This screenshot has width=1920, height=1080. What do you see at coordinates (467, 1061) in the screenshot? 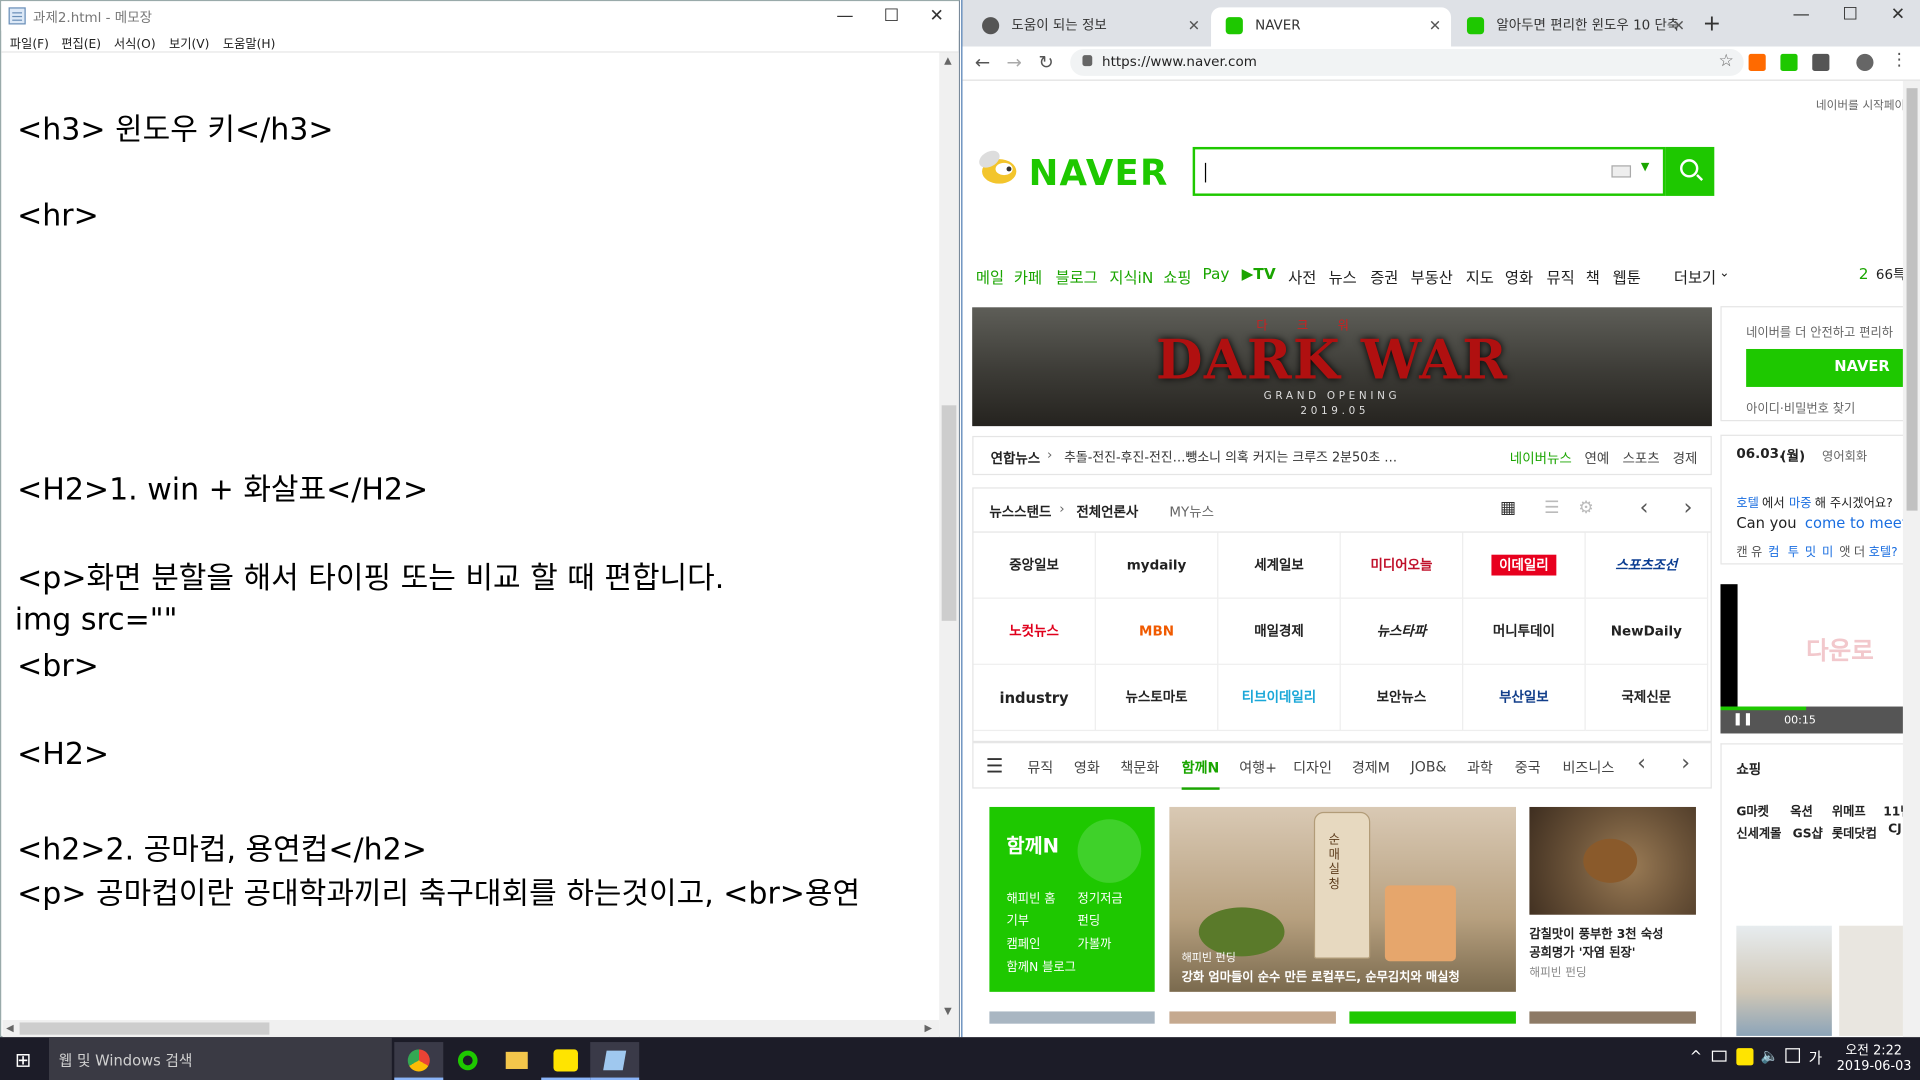
I see `app-taskbar-icon` at bounding box center [467, 1061].